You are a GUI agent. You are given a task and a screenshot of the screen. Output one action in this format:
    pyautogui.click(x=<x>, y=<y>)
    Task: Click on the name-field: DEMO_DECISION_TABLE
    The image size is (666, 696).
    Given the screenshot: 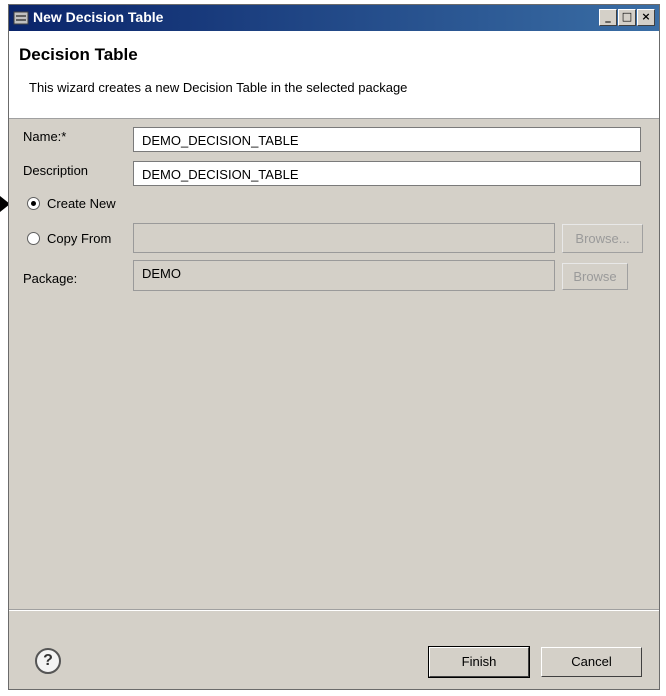 What is the action you would take?
    pyautogui.click(x=387, y=139)
    